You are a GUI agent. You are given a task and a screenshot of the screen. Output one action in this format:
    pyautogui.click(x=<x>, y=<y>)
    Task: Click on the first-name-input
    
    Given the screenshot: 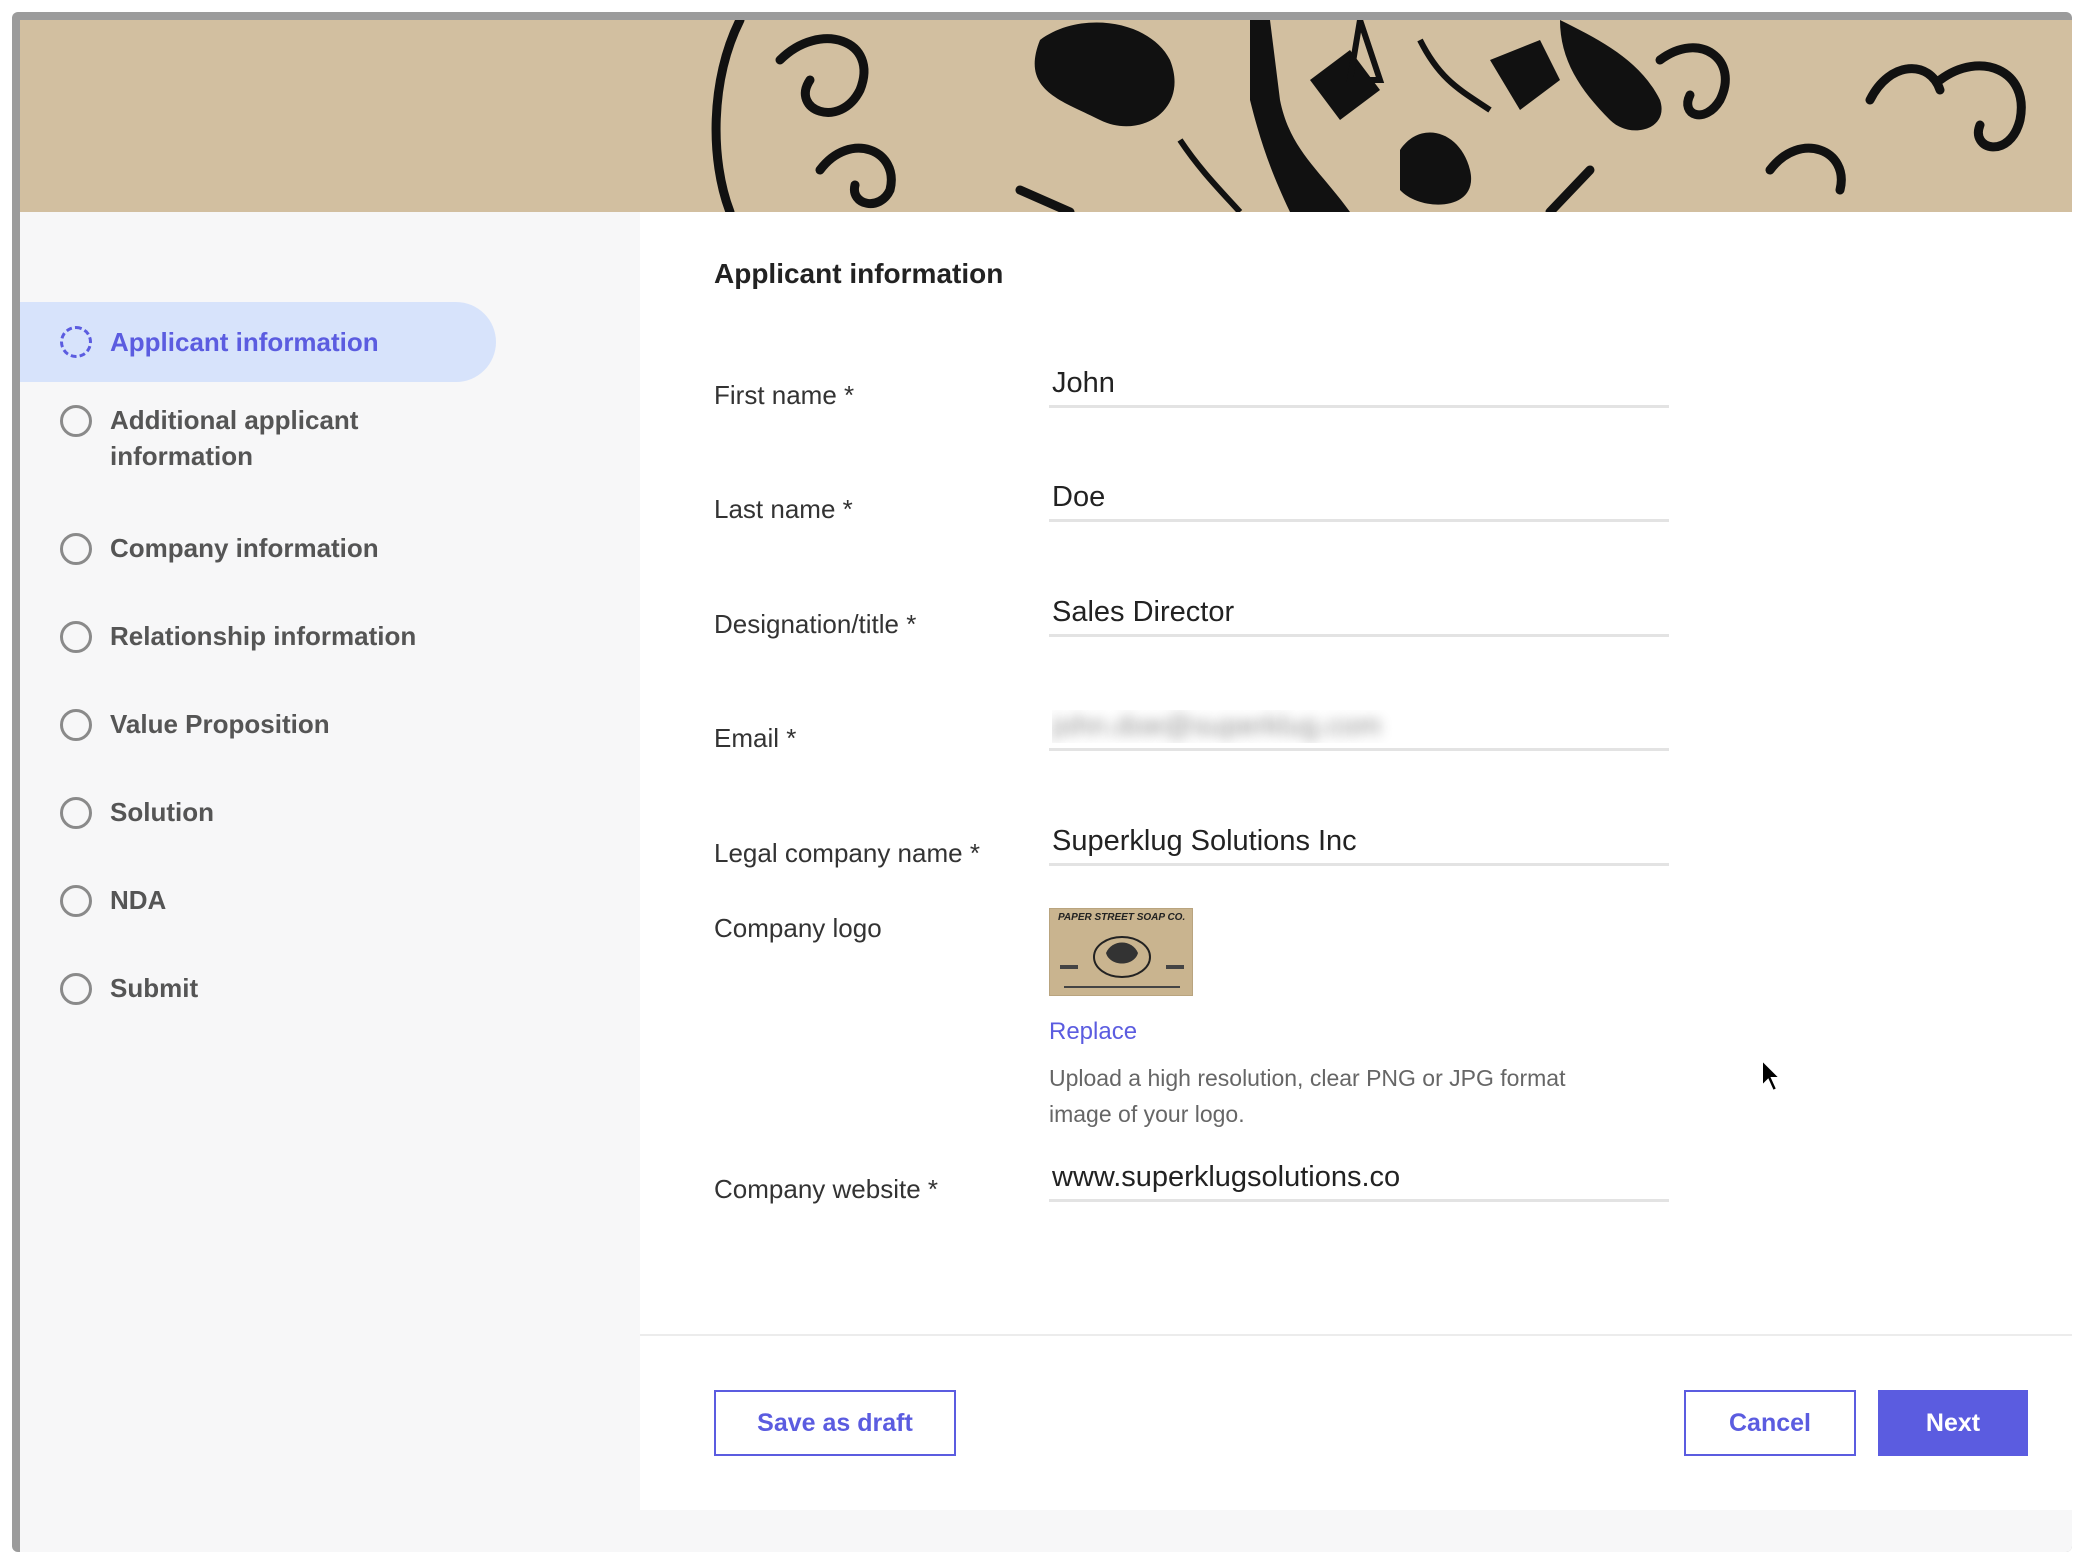 What is the action you would take?
    pyautogui.click(x=1359, y=385)
    